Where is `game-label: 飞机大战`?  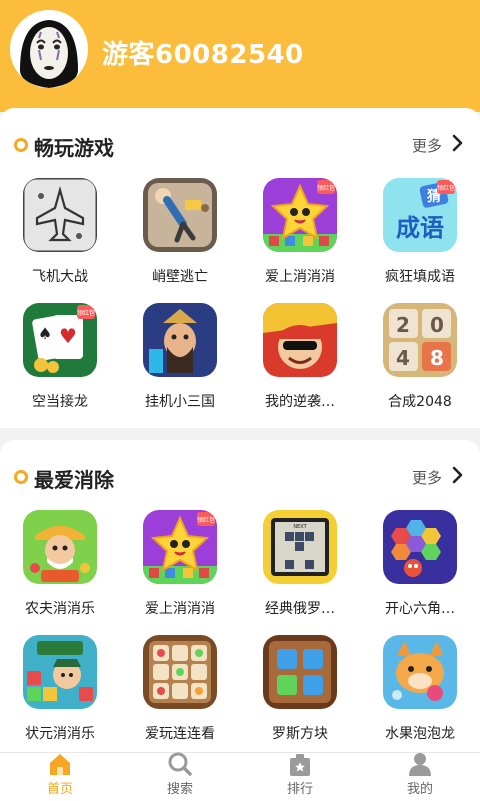 game-label: 飞机大战 is located at coordinates (60, 277).